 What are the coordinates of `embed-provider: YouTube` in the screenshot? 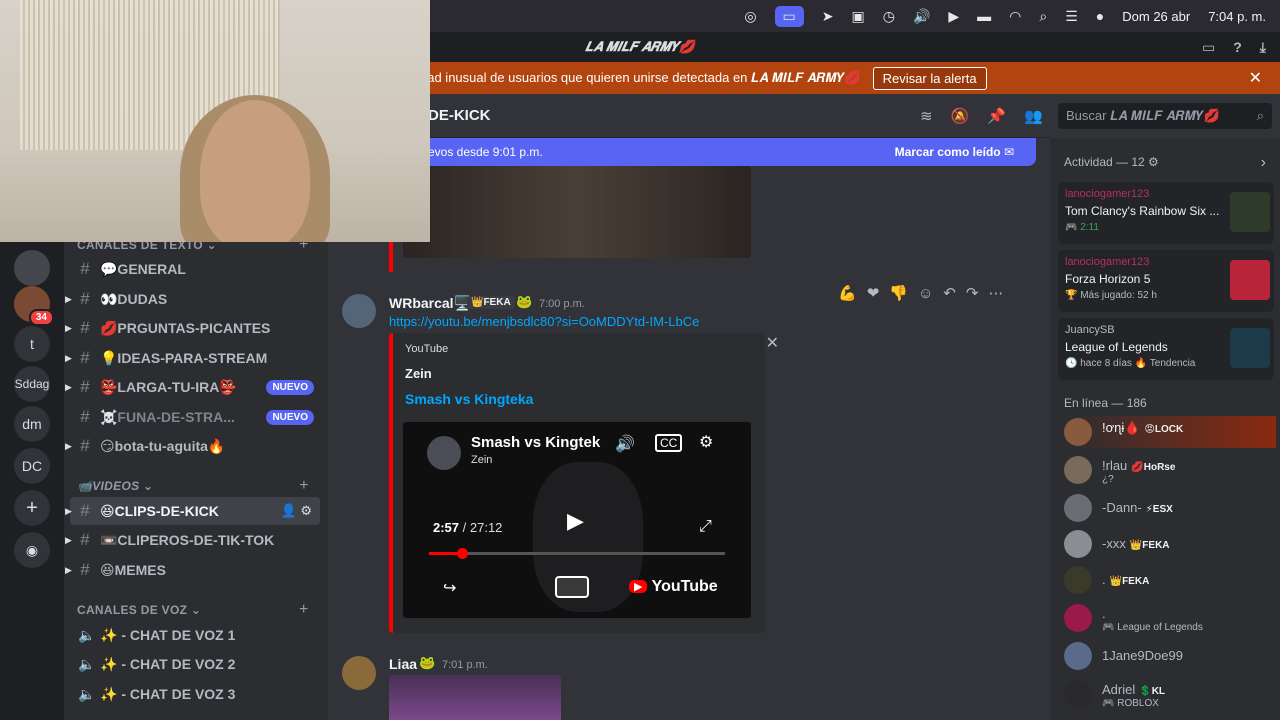 It's located at (426, 349).